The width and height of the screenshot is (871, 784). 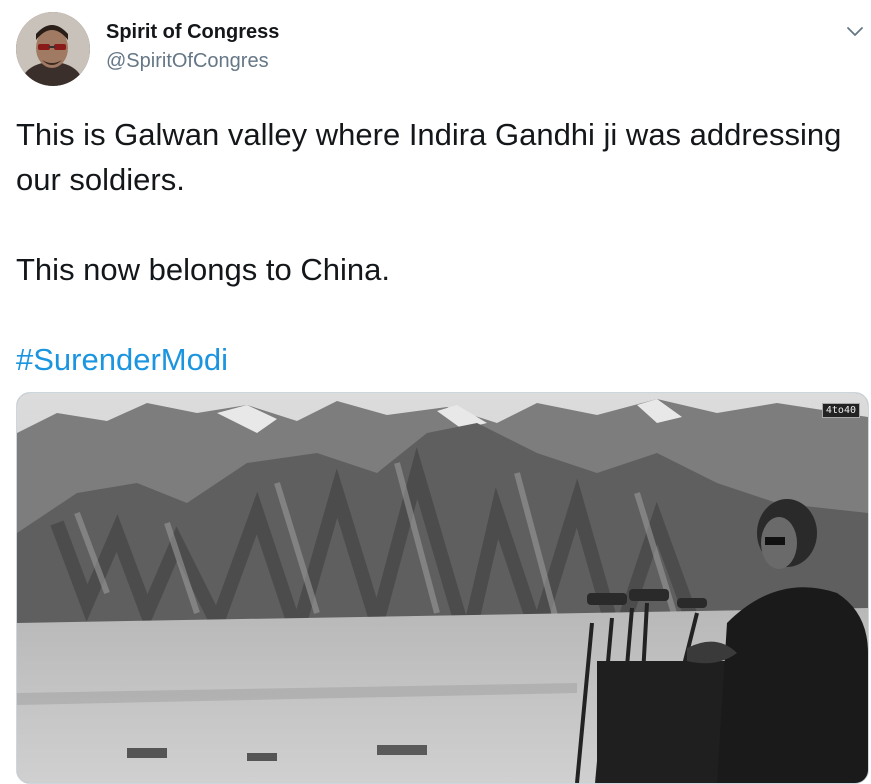 I want to click on author-name: Spirit of Congress, so click(x=192, y=32).